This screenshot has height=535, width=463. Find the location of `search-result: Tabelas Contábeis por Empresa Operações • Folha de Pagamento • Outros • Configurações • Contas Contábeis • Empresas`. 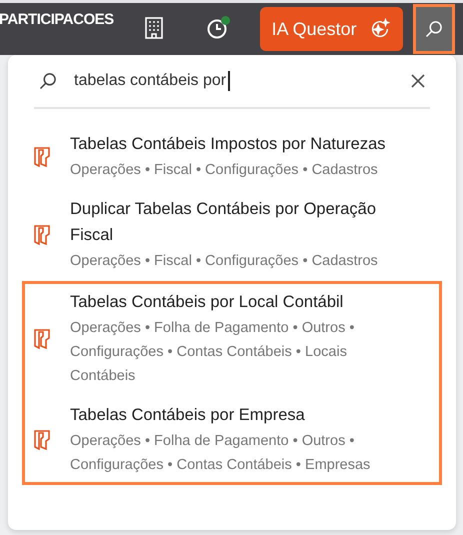

search-result: Tabelas Contábeis por Empresa Operações • Folha de Pagamento • Outros • Configurações • Contas Contábeis • Empresas is located at coordinates (232, 439).